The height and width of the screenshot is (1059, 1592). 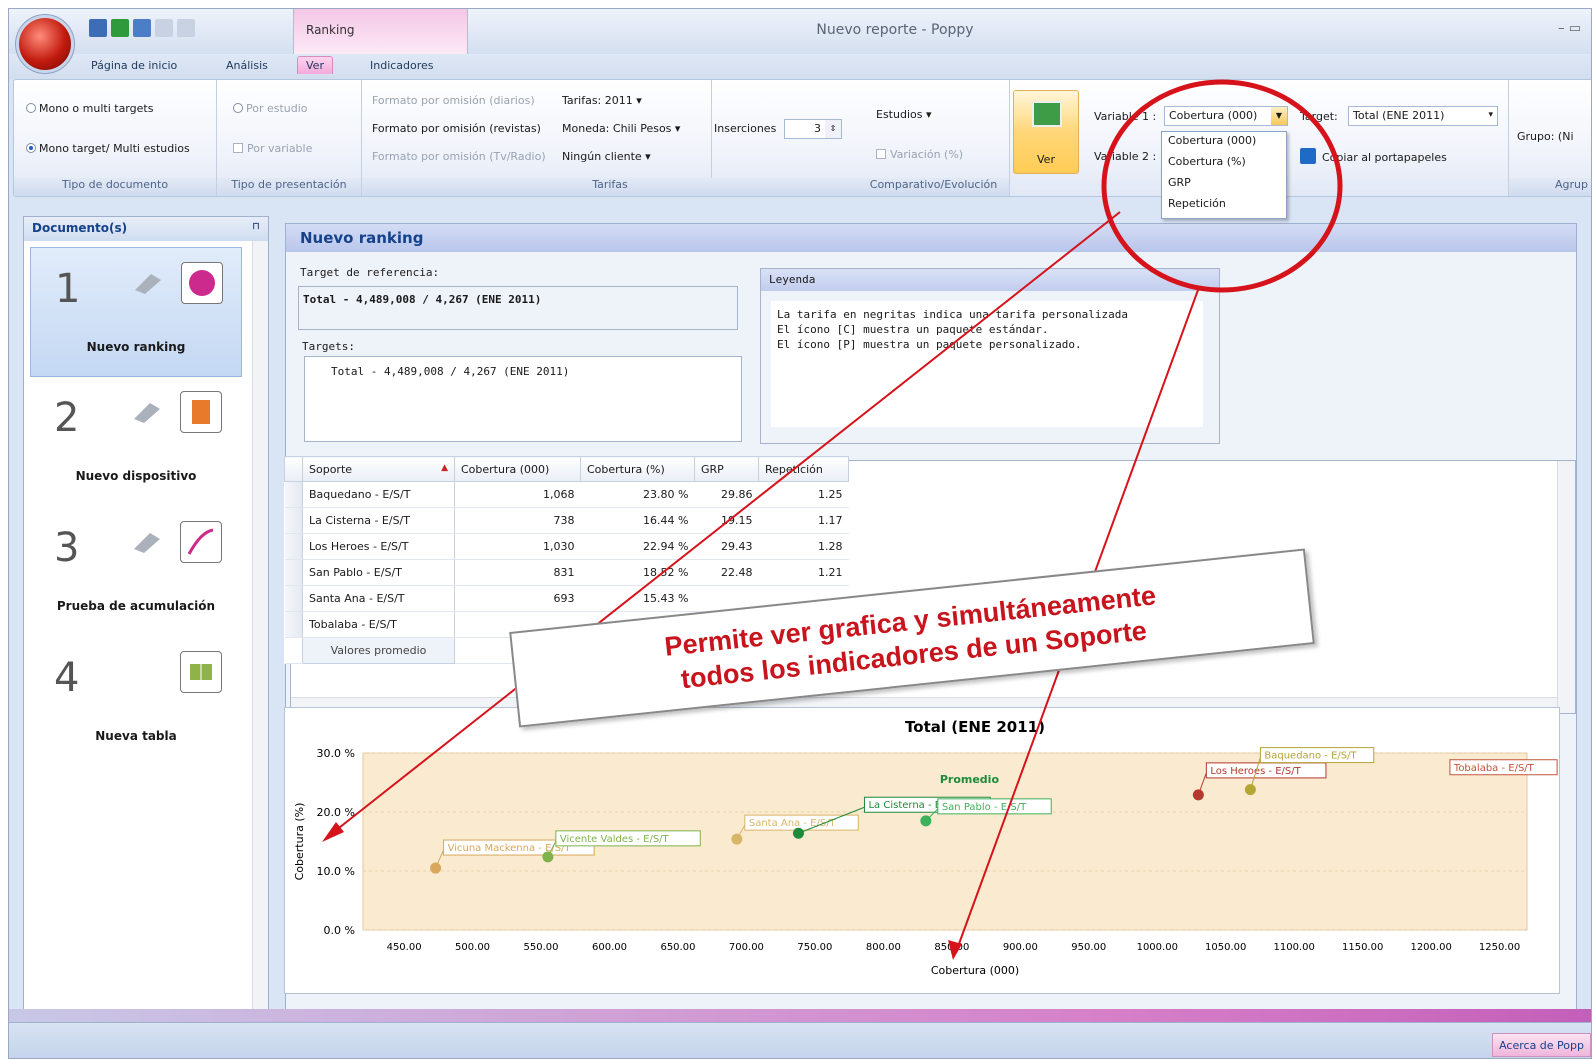 What do you see at coordinates (1362, 947) in the screenshot?
I see `x-tick-label: 1150.00` at bounding box center [1362, 947].